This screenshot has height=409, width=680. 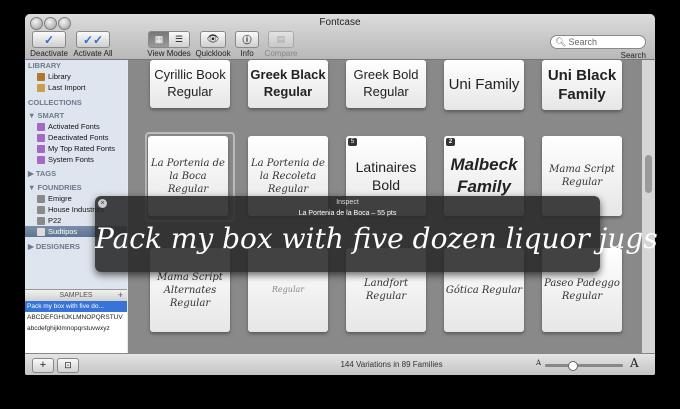 I want to click on search-icon: 🔍︎, so click(x=561, y=41).